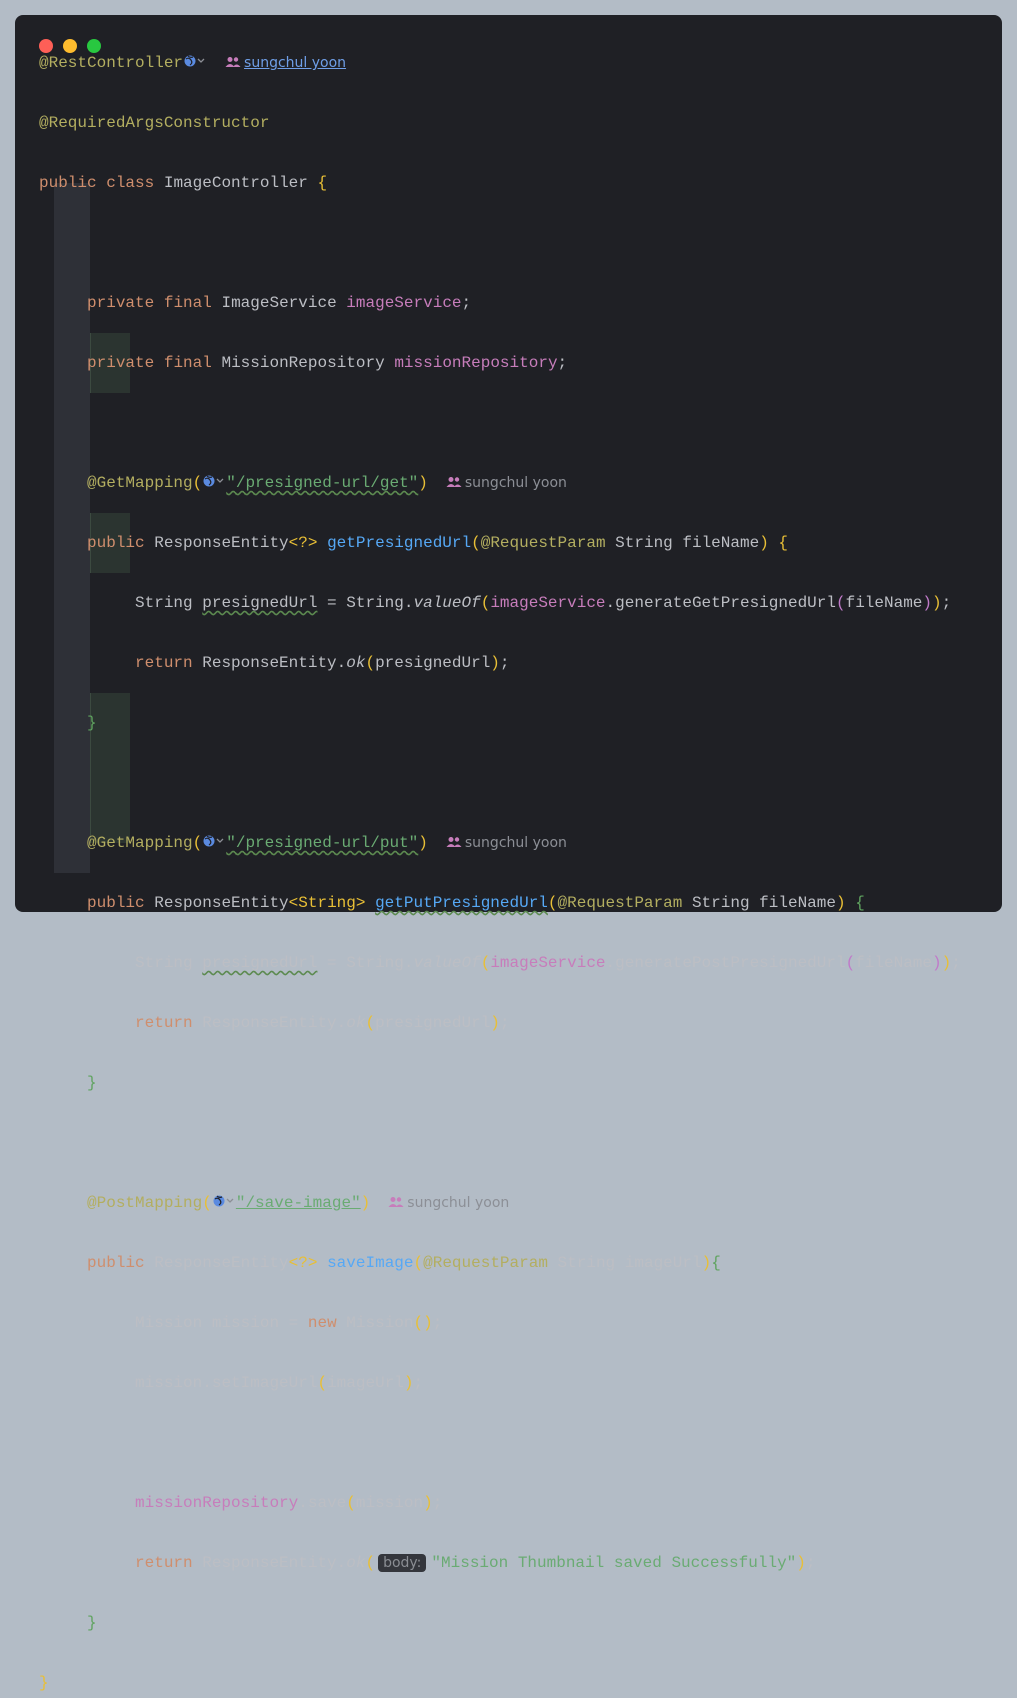 This screenshot has height=1698, width=1017. What do you see at coordinates (614, 1563) in the screenshot?
I see `string-literal: "Mission Thumbnail saved Successfully"` at bounding box center [614, 1563].